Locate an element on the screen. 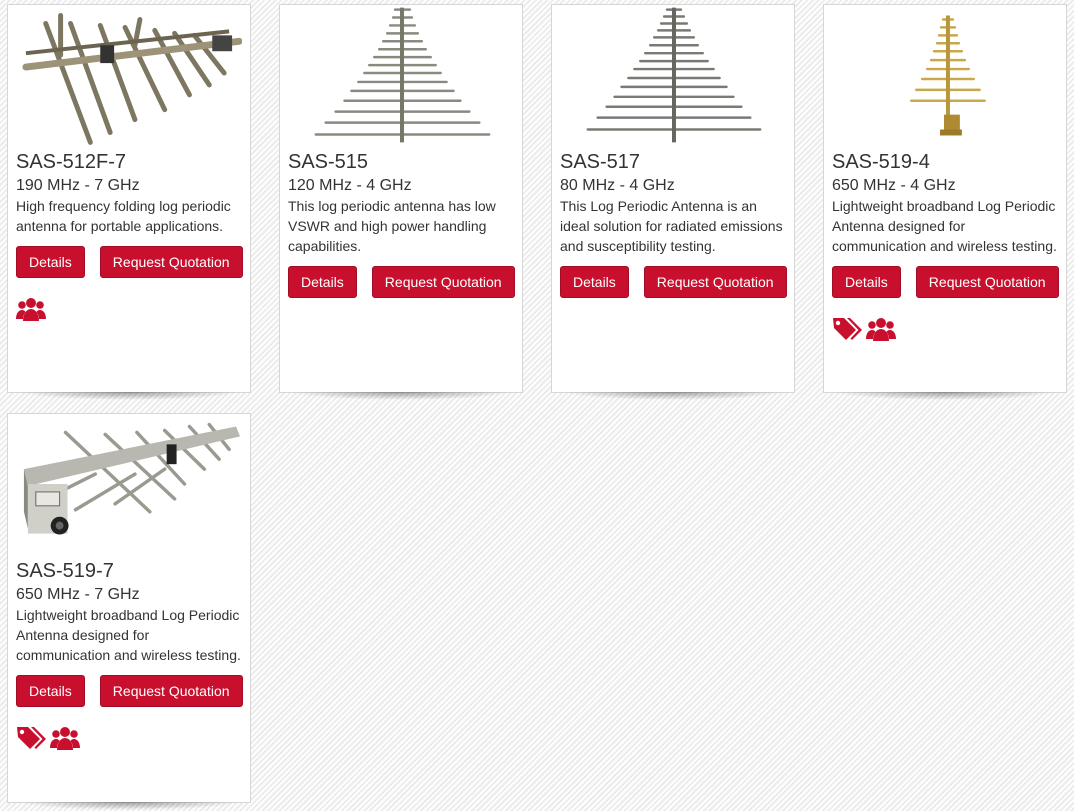 This screenshot has height=811, width=1074. product-title: SAS-519-4 is located at coordinates (945, 162).